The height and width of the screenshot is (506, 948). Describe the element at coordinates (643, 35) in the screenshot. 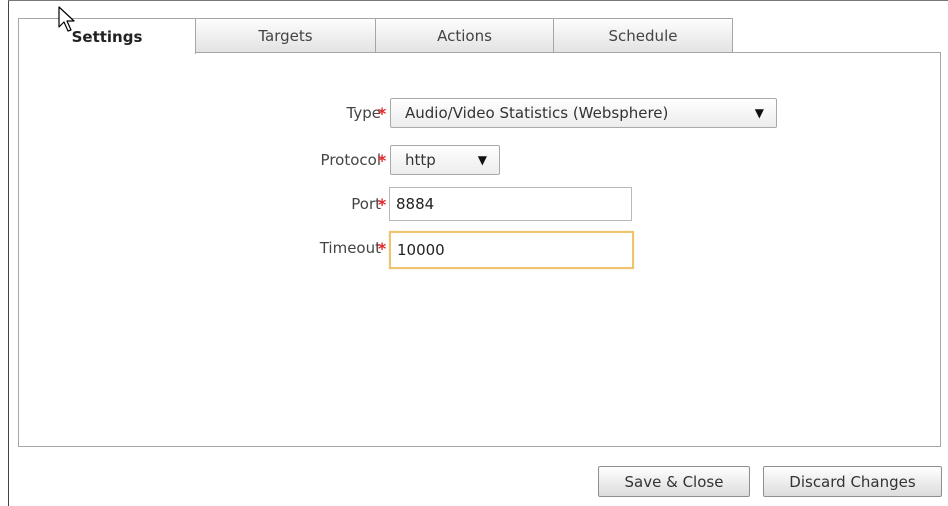

I see `tab-schedule: Schedule` at that location.